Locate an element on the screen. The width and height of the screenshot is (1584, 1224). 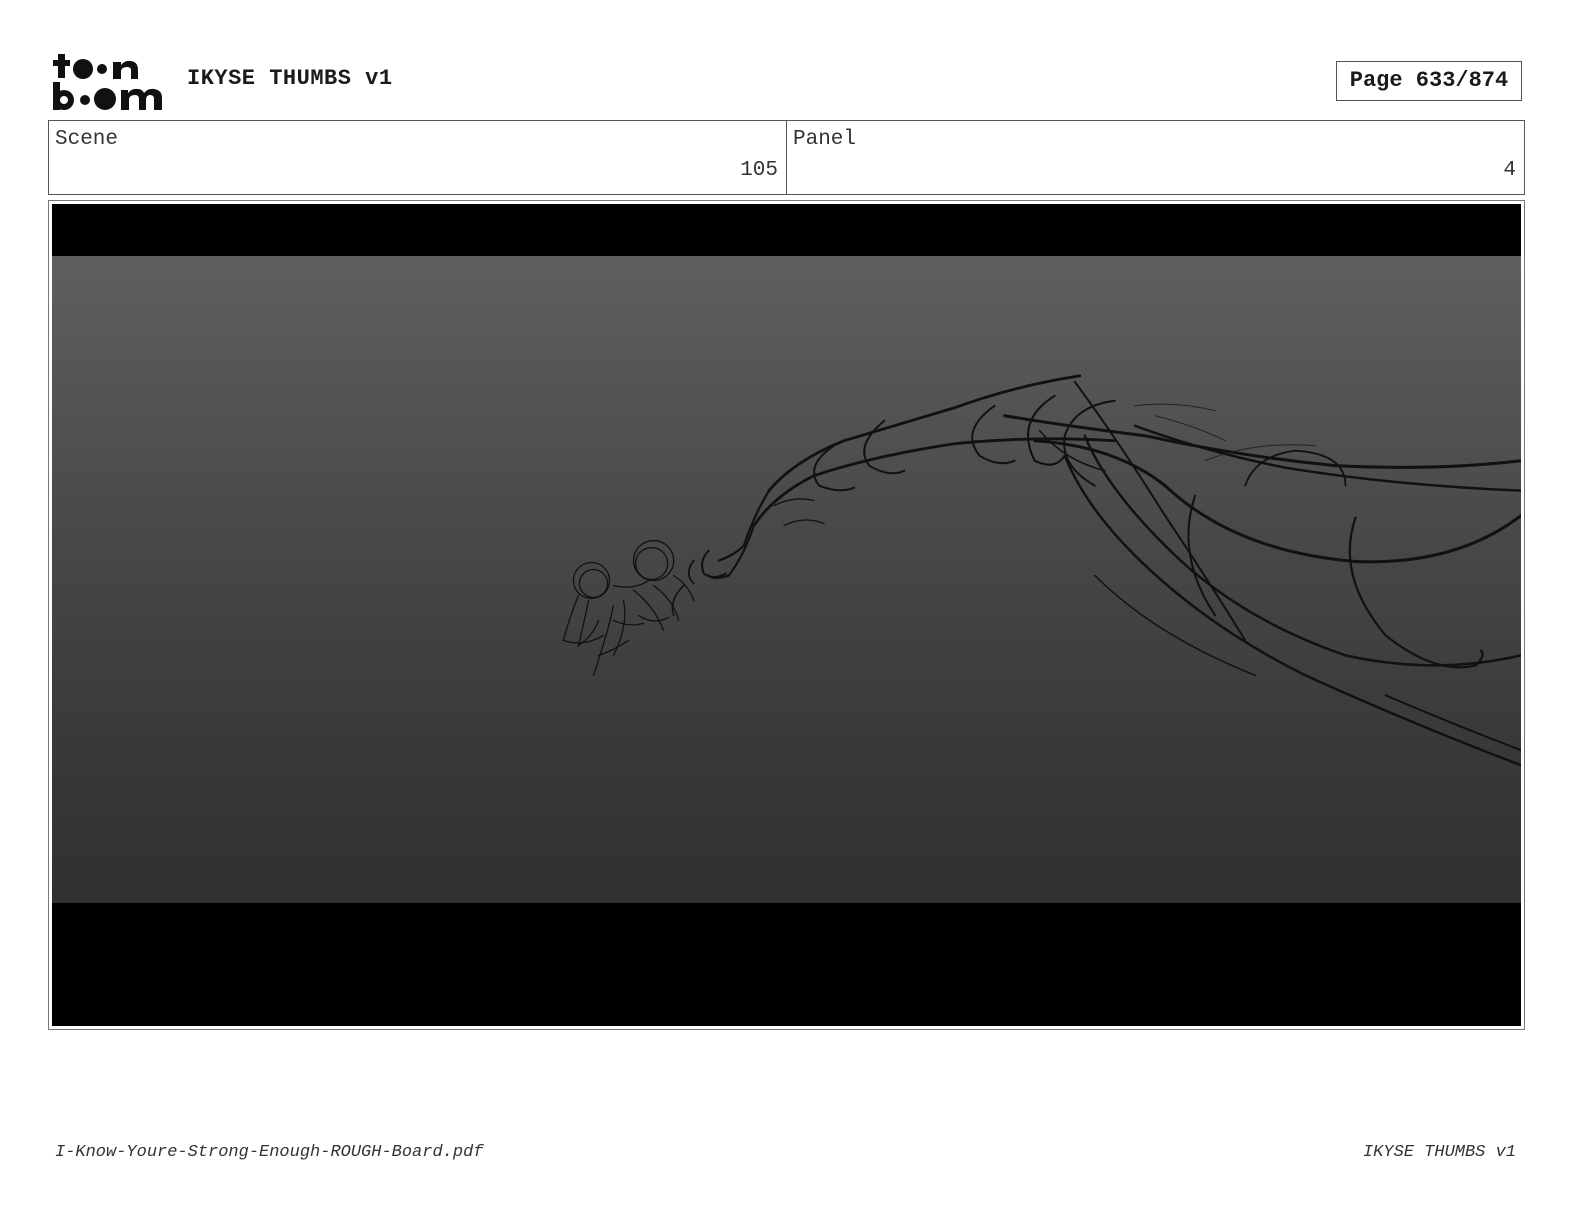
scene-panel-info-table: Scene 105 Panel 4 is located at coordinates (786, 157).